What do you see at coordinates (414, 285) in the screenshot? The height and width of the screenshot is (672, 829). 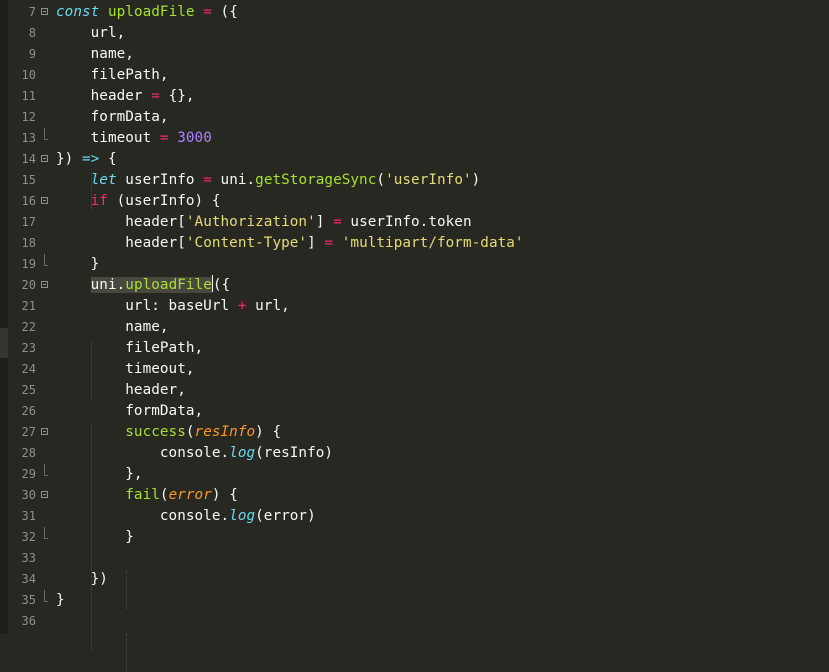 I see `code-line: 20 uni.uploadFile({` at bounding box center [414, 285].